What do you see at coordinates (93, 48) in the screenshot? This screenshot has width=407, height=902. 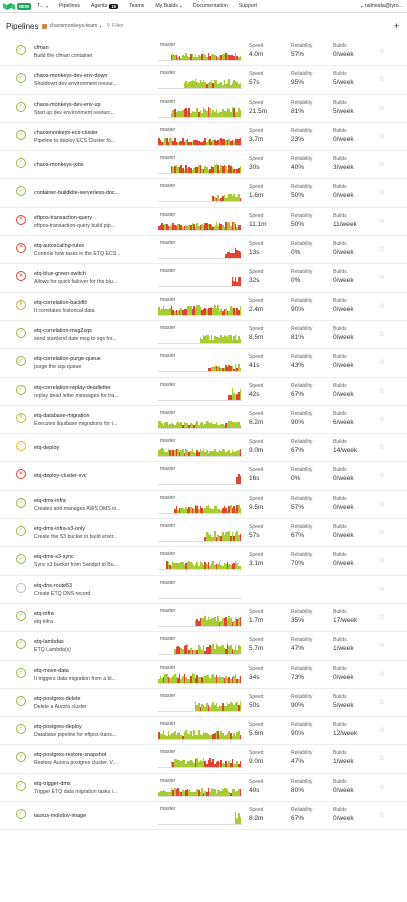 I see `pipeline-name: cfman` at bounding box center [93, 48].